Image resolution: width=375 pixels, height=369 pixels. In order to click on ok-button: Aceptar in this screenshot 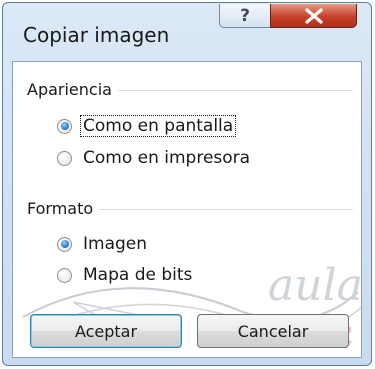, I will do `click(106, 331)`.